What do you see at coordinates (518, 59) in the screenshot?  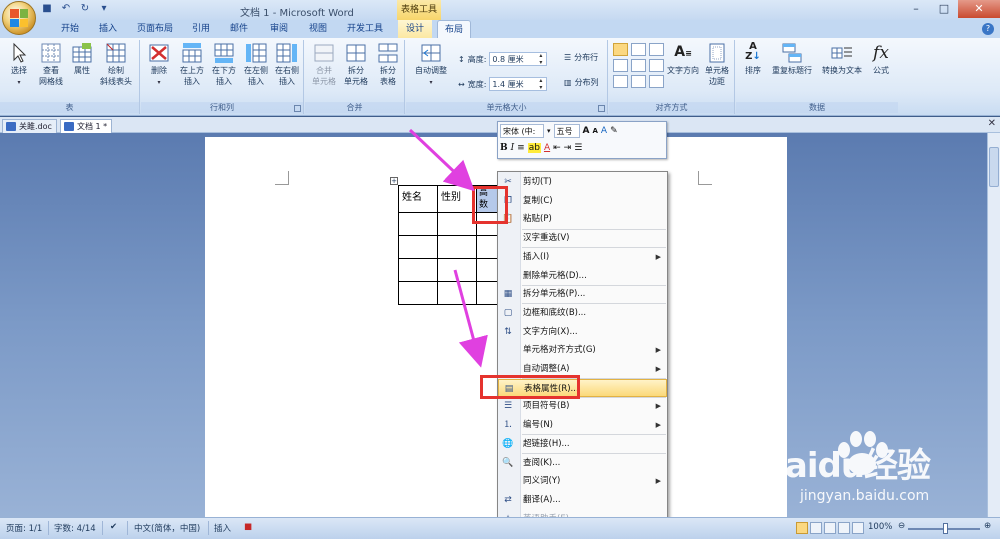 I see `row-height-input: 0.8 厘米` at bounding box center [518, 59].